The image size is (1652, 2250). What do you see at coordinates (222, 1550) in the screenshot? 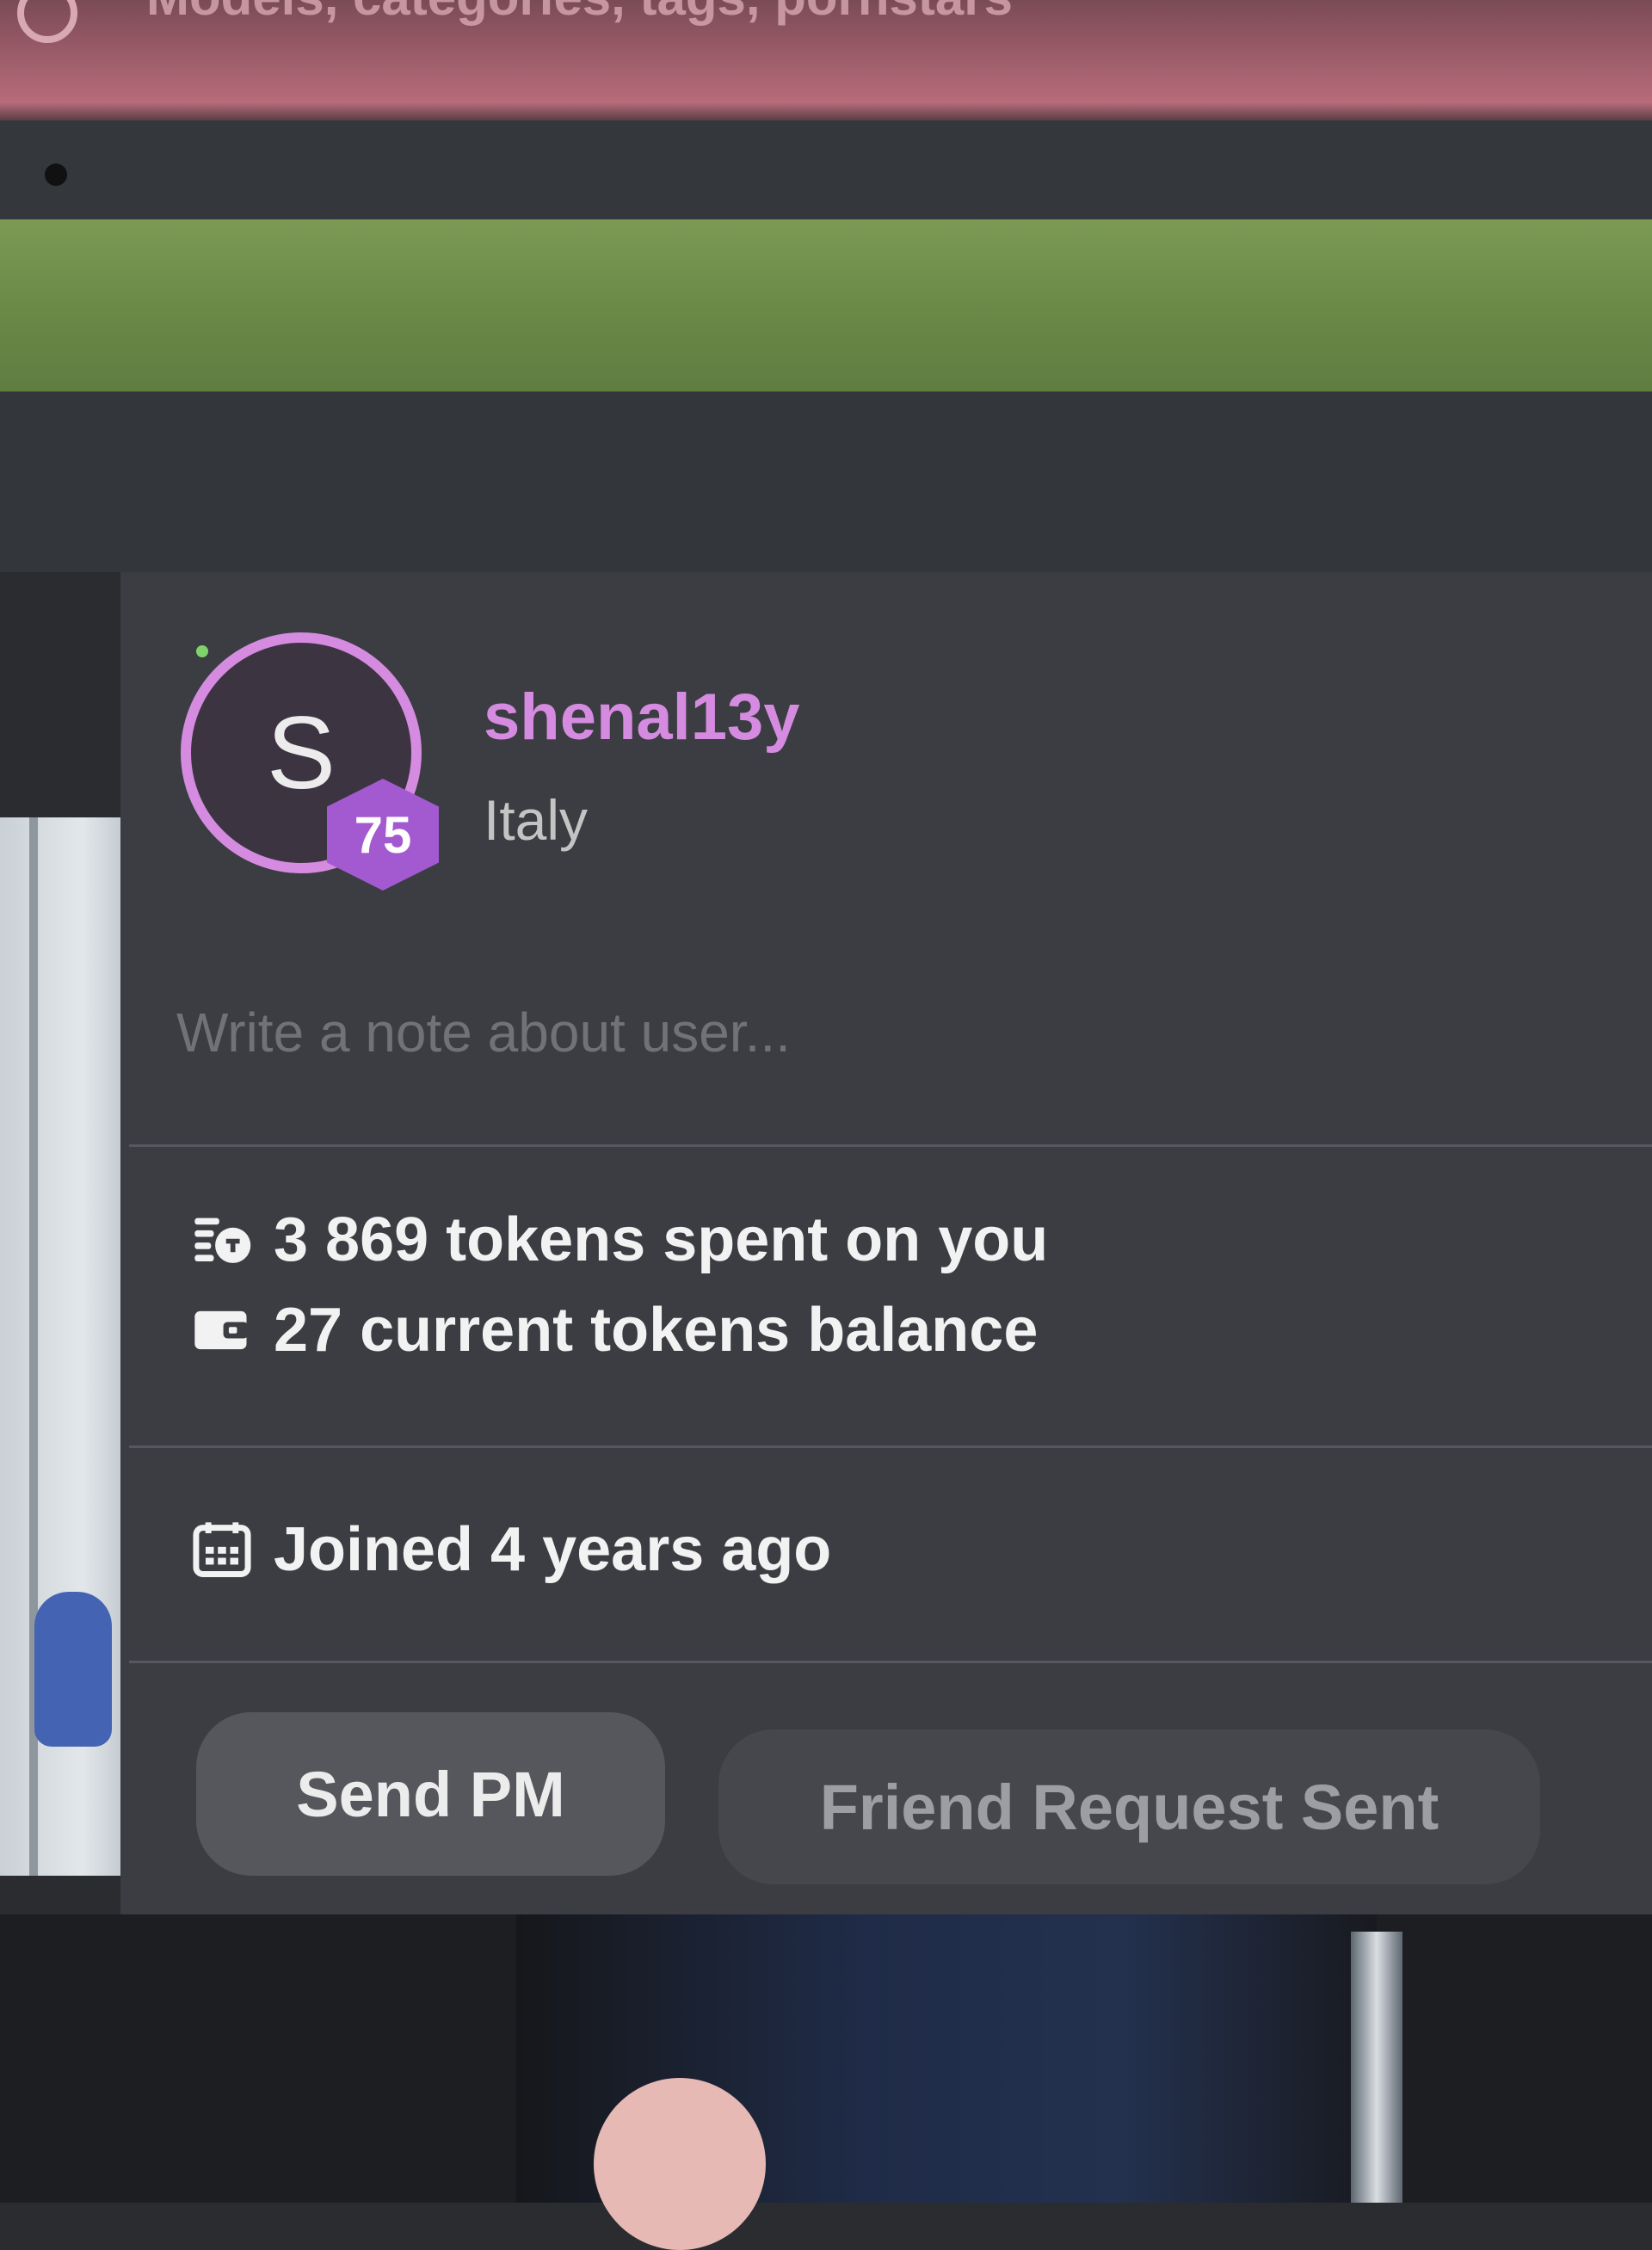
I see `calendar-icon` at bounding box center [222, 1550].